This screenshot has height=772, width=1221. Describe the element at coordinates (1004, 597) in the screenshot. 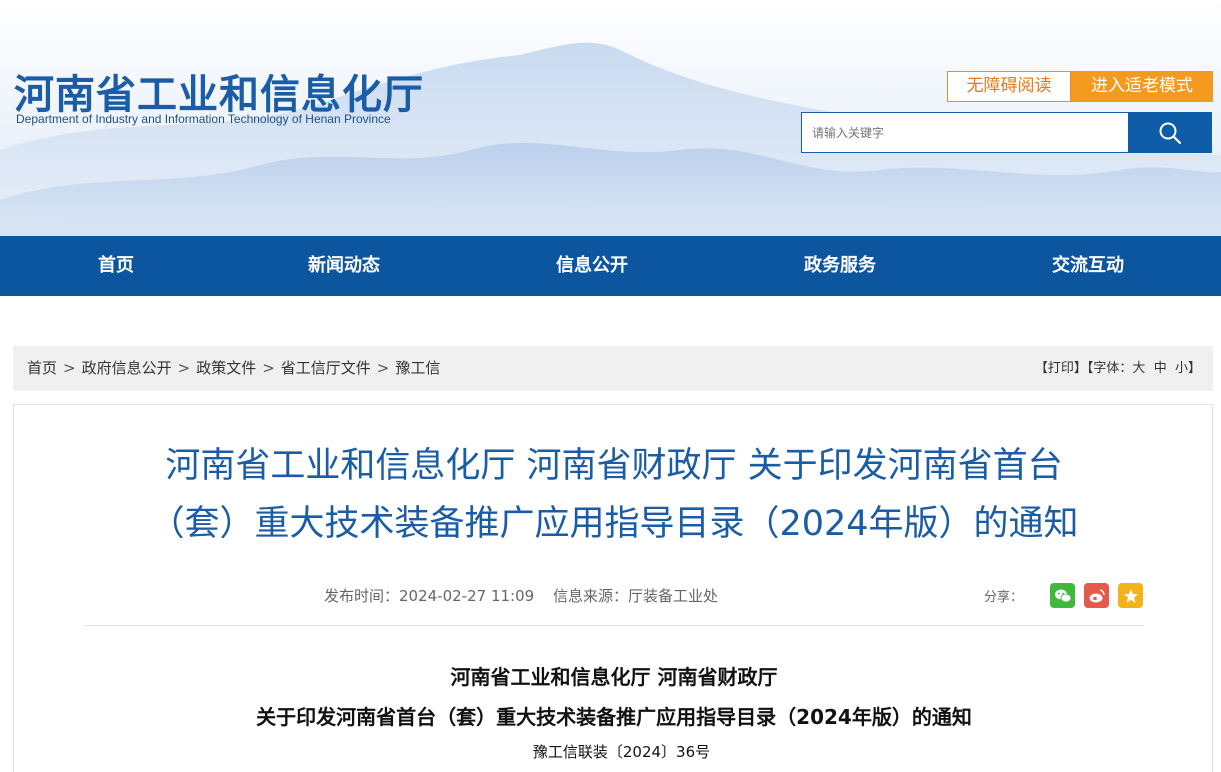

I see `share-label: 分享：` at that location.